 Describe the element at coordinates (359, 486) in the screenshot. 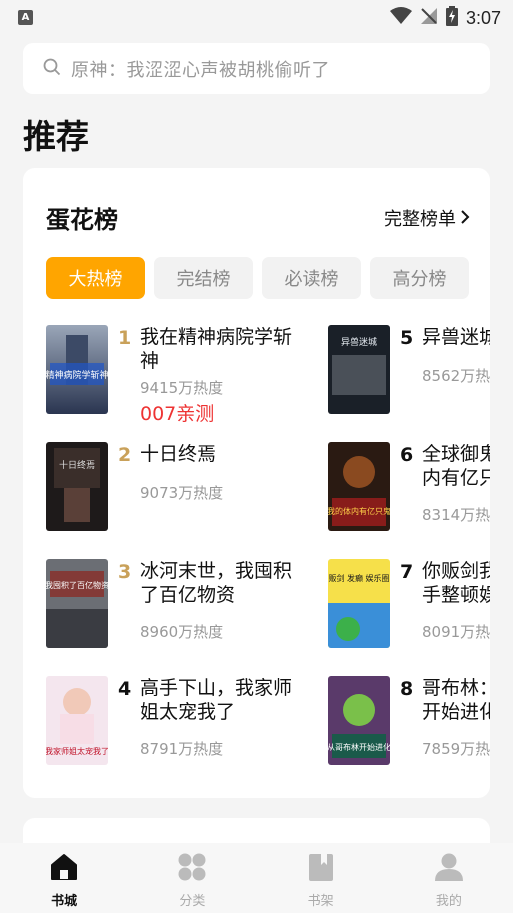

I see `book-cover: 我的体内有亿只鬼` at that location.